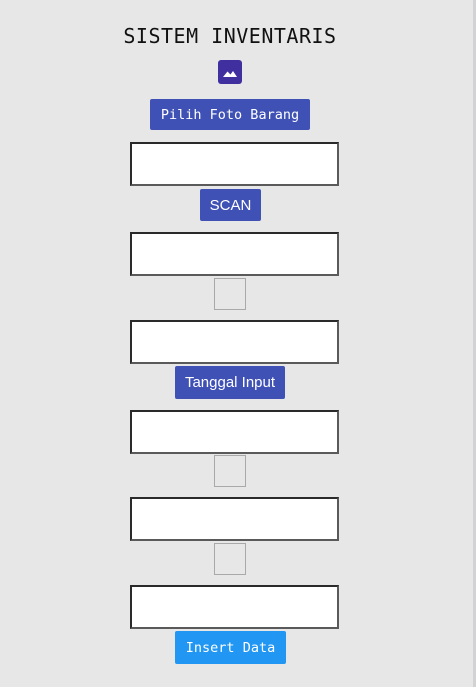  What do you see at coordinates (234, 342) in the screenshot?
I see `date-field` at bounding box center [234, 342].